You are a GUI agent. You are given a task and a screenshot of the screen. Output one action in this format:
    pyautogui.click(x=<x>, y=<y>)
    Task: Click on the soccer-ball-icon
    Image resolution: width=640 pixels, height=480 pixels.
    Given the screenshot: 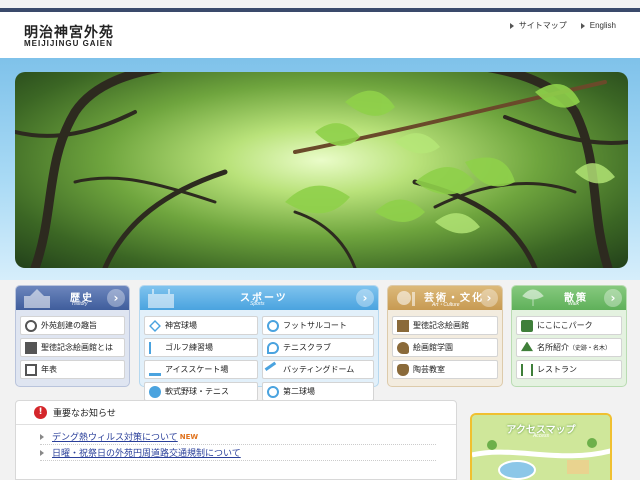 What is the action you would take?
    pyautogui.click(x=273, y=325)
    